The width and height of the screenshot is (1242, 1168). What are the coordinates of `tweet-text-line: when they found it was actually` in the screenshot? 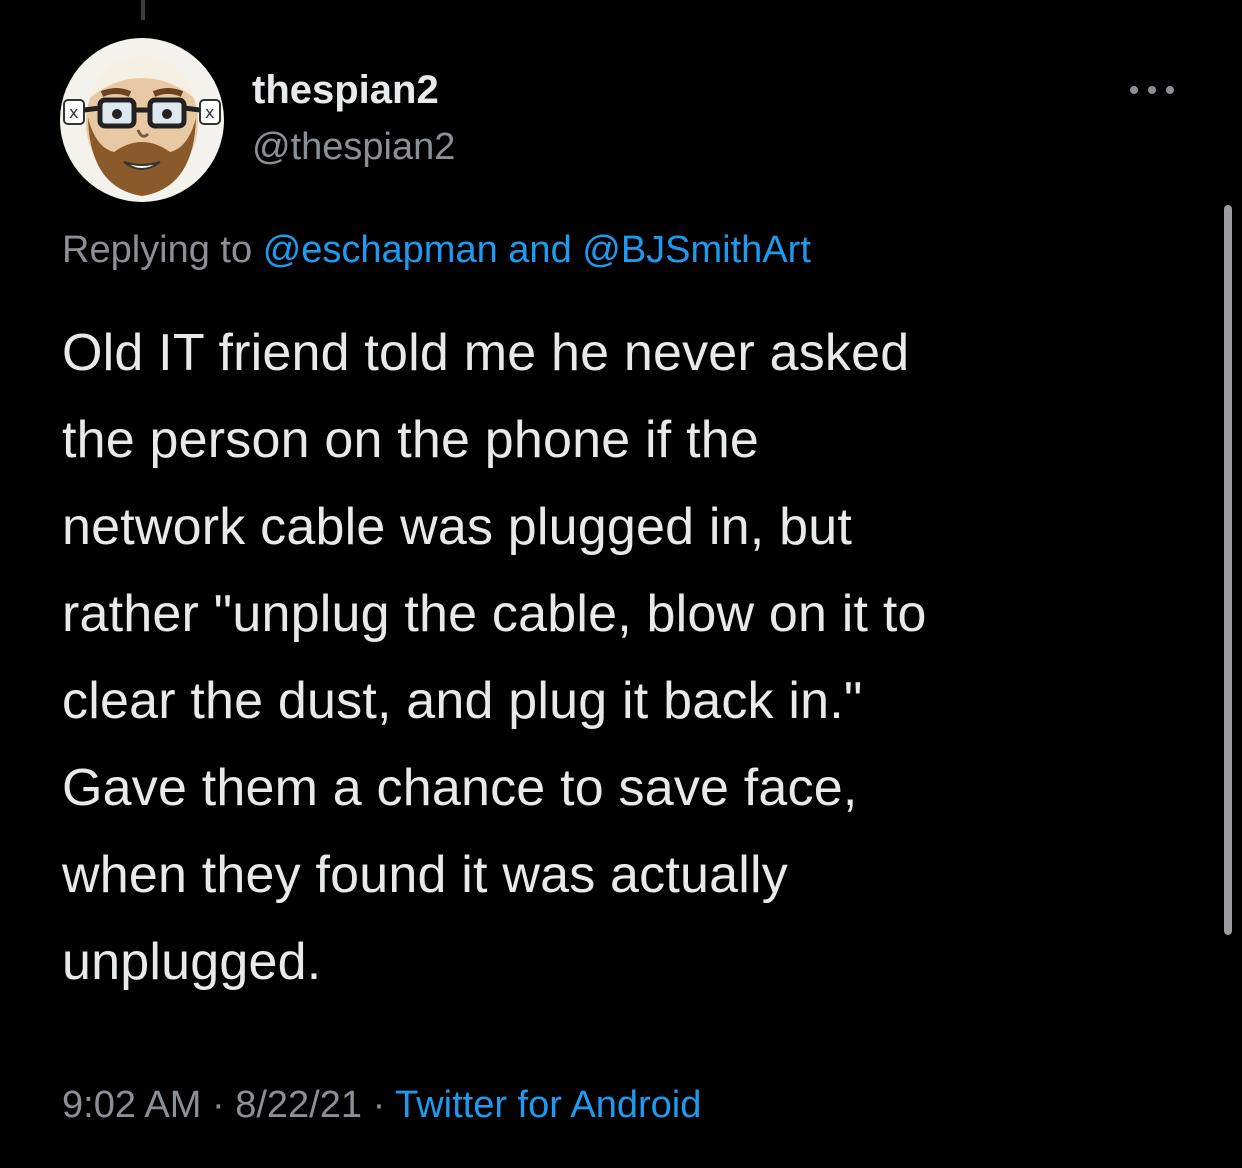 It's located at (425, 875).